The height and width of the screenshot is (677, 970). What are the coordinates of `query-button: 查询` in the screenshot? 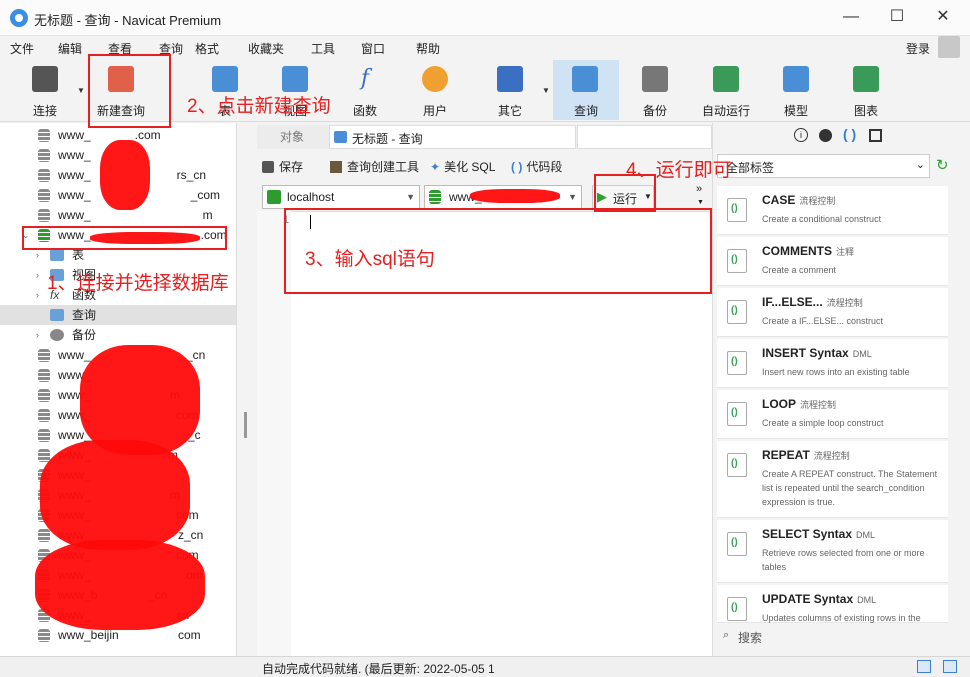 It's located at (586, 90).